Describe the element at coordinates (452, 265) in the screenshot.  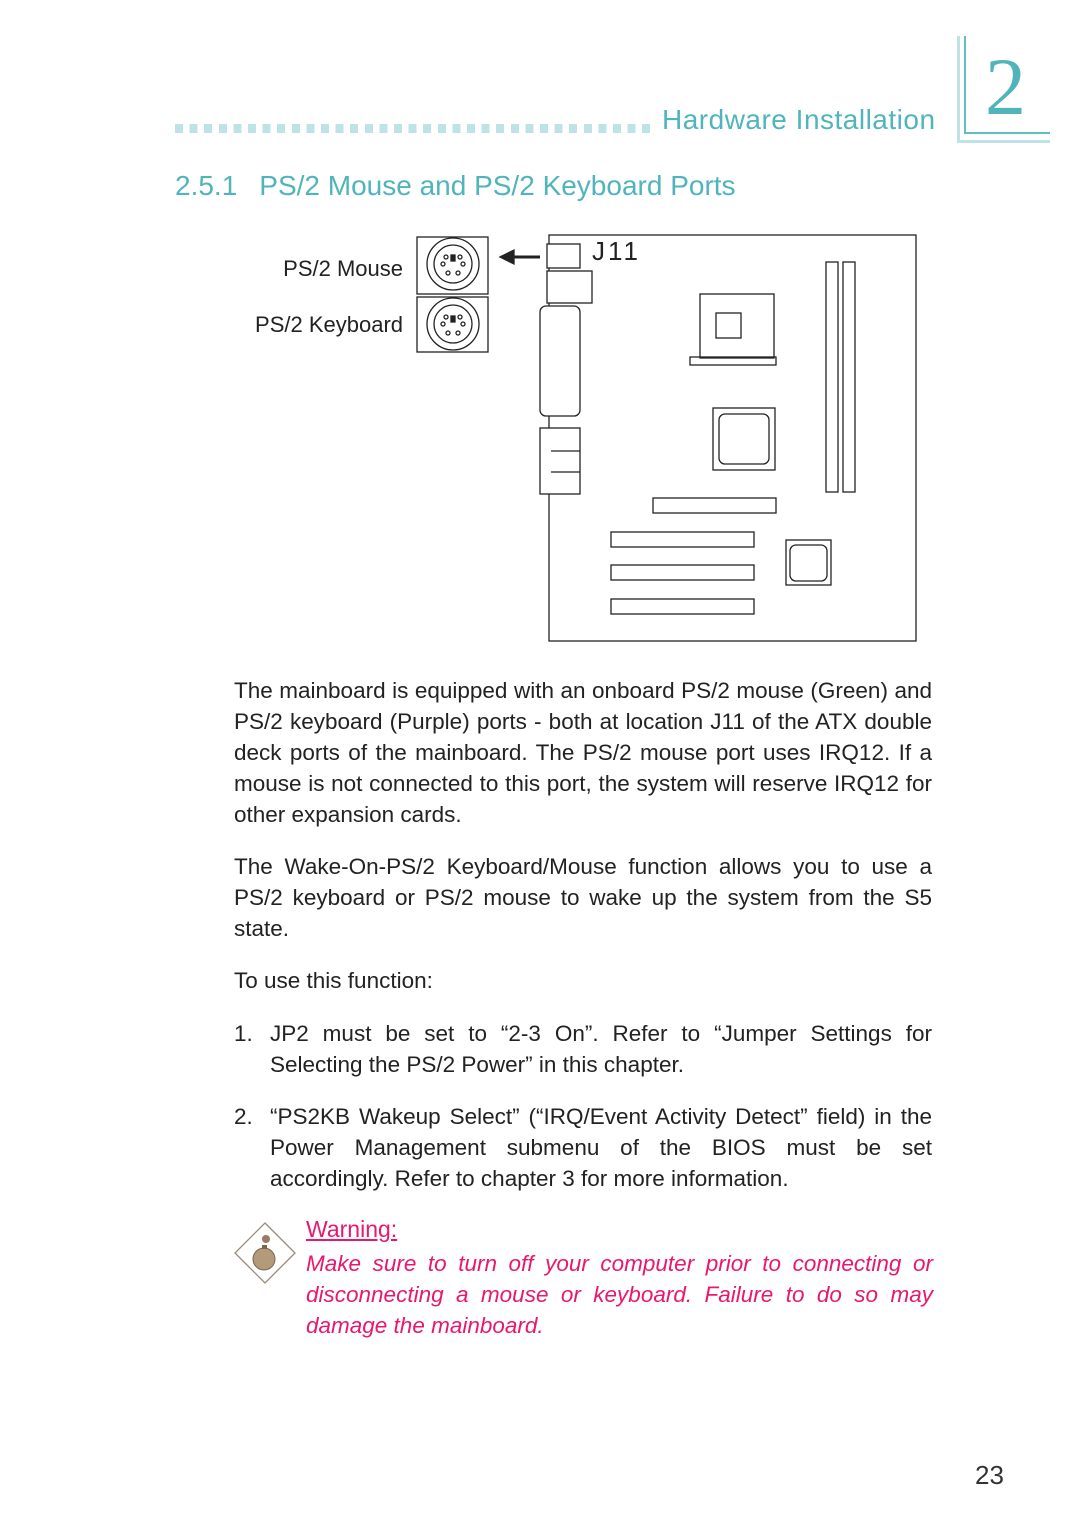
I see `ps2-port-mouse` at that location.